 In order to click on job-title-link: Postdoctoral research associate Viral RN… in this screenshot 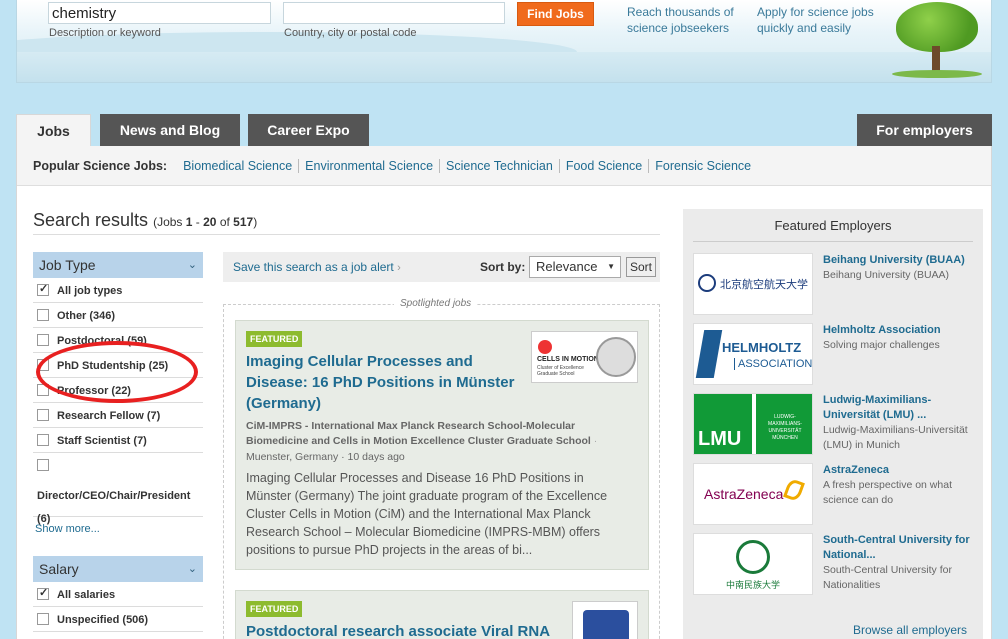, I will do `click(406, 630)`.